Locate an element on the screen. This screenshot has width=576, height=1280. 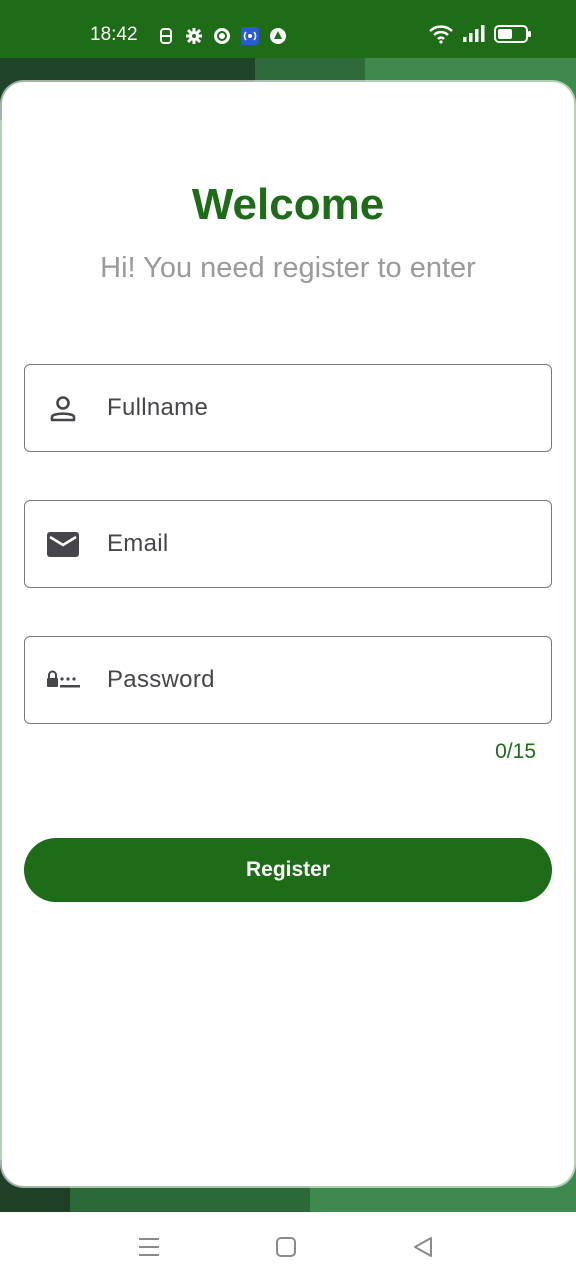
fullname-field is located at coordinates (288, 408).